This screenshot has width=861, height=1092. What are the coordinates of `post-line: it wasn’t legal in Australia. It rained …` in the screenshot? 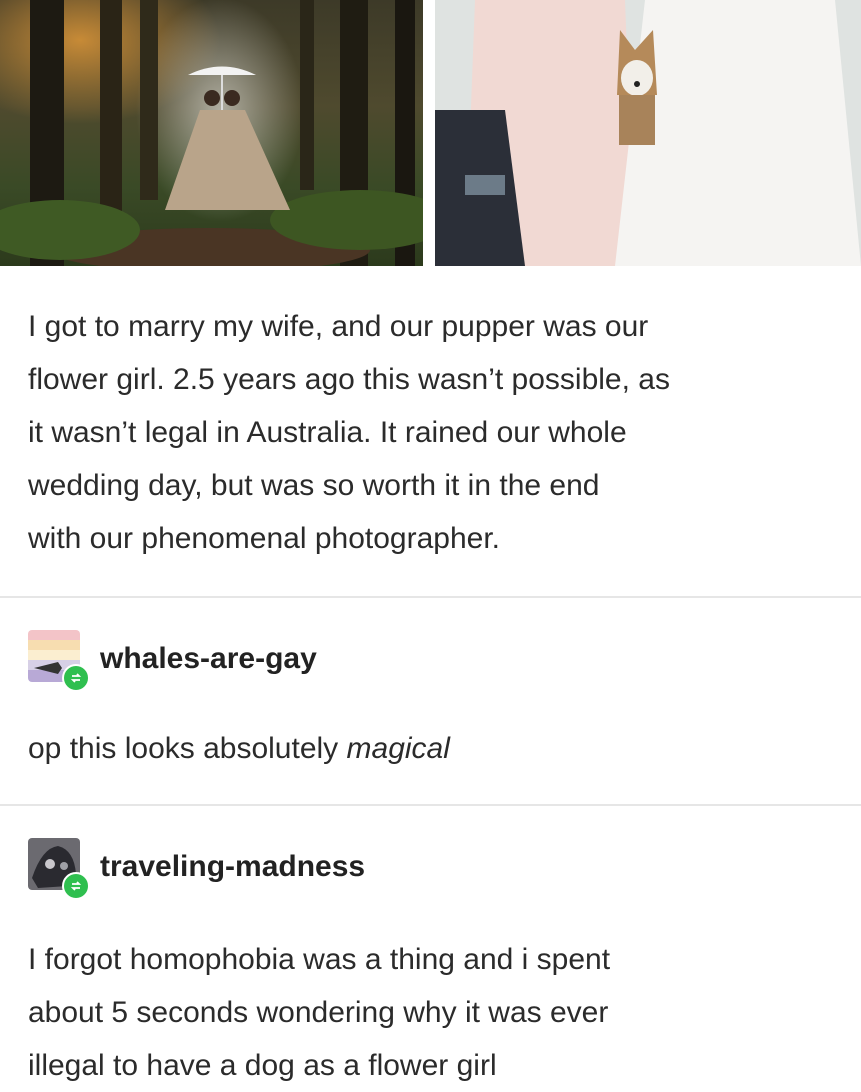 It's located at (327, 432).